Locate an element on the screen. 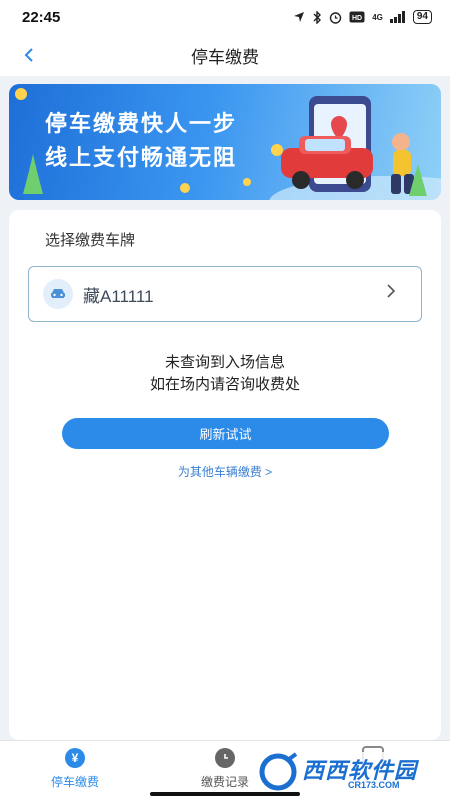 This screenshot has height=800, width=450. nav-bar: 停车缴费 is located at coordinates (225, 55).